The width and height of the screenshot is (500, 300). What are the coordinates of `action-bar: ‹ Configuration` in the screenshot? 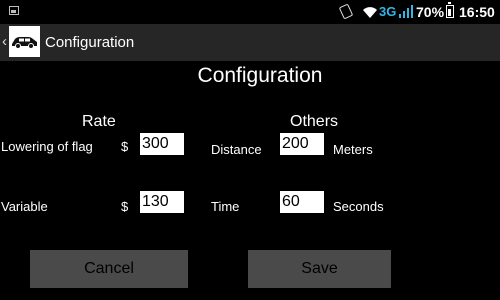 It's located at (250, 42).